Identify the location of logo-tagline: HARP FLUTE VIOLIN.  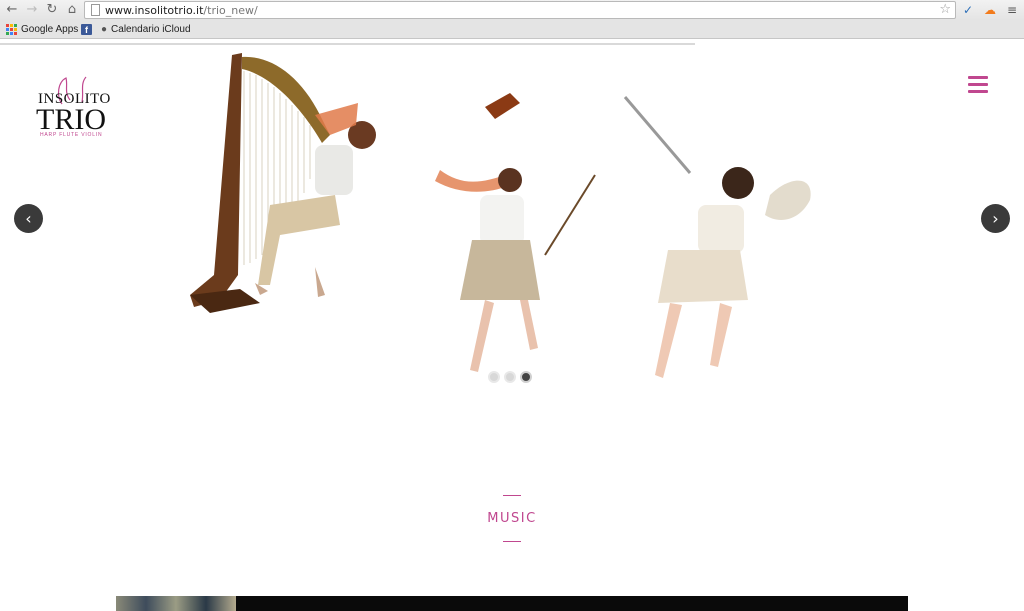
(71, 135).